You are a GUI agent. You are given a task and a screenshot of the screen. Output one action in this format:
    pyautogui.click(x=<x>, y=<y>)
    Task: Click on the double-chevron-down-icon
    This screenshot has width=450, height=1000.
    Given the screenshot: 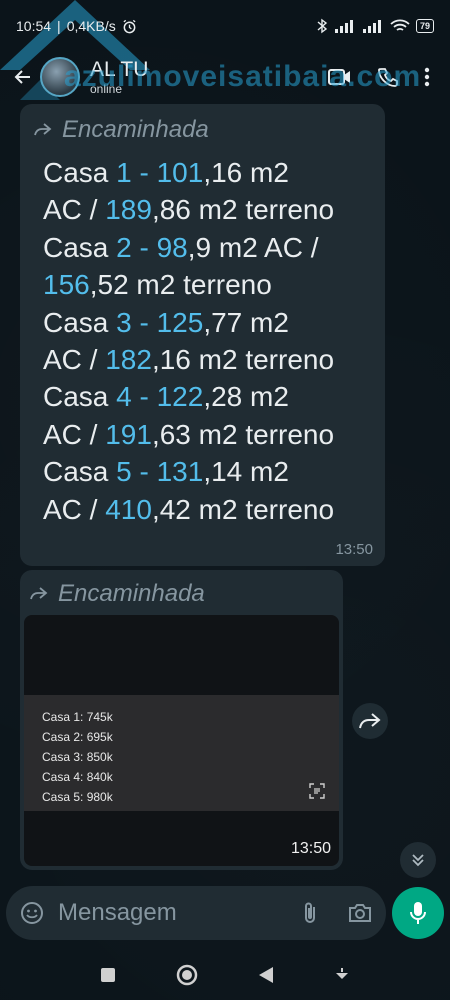 What is the action you would take?
    pyautogui.click(x=418, y=860)
    